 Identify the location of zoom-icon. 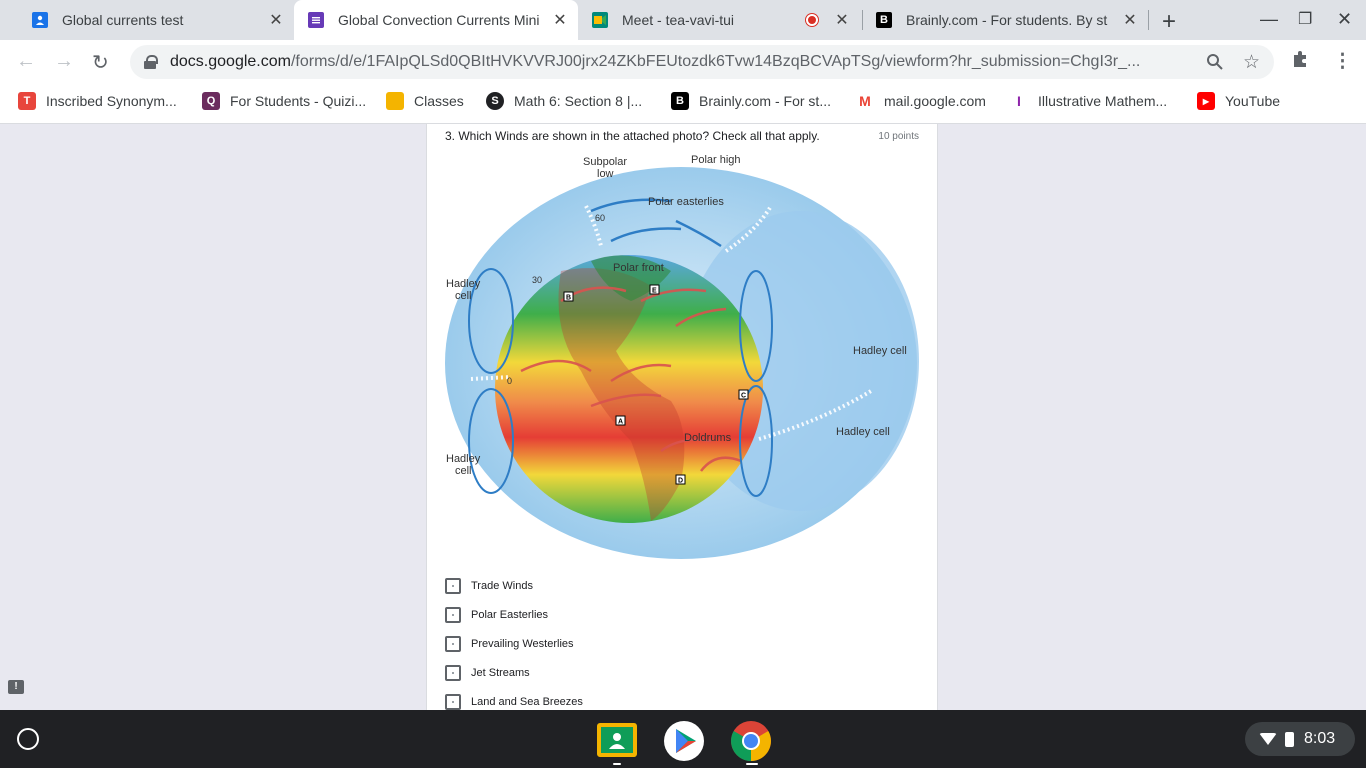
(1214, 64).